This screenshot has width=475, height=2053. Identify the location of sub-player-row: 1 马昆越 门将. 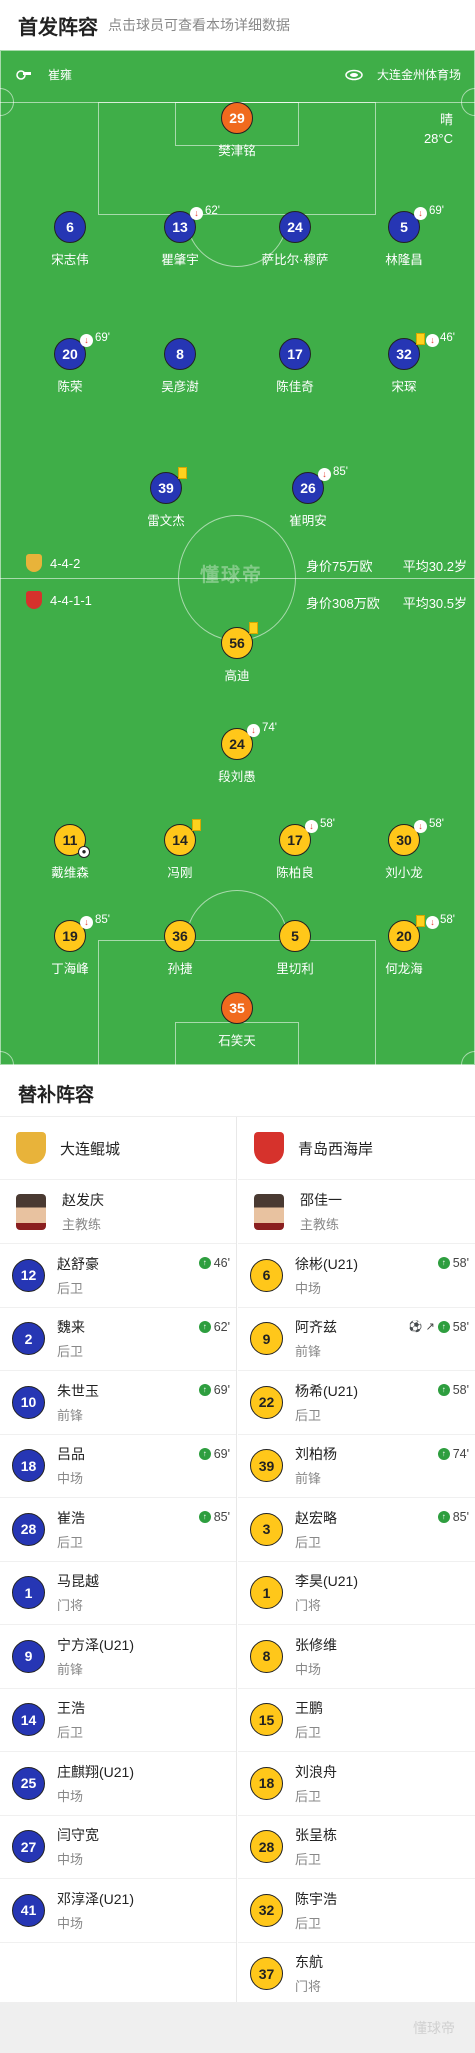
(118, 1593).